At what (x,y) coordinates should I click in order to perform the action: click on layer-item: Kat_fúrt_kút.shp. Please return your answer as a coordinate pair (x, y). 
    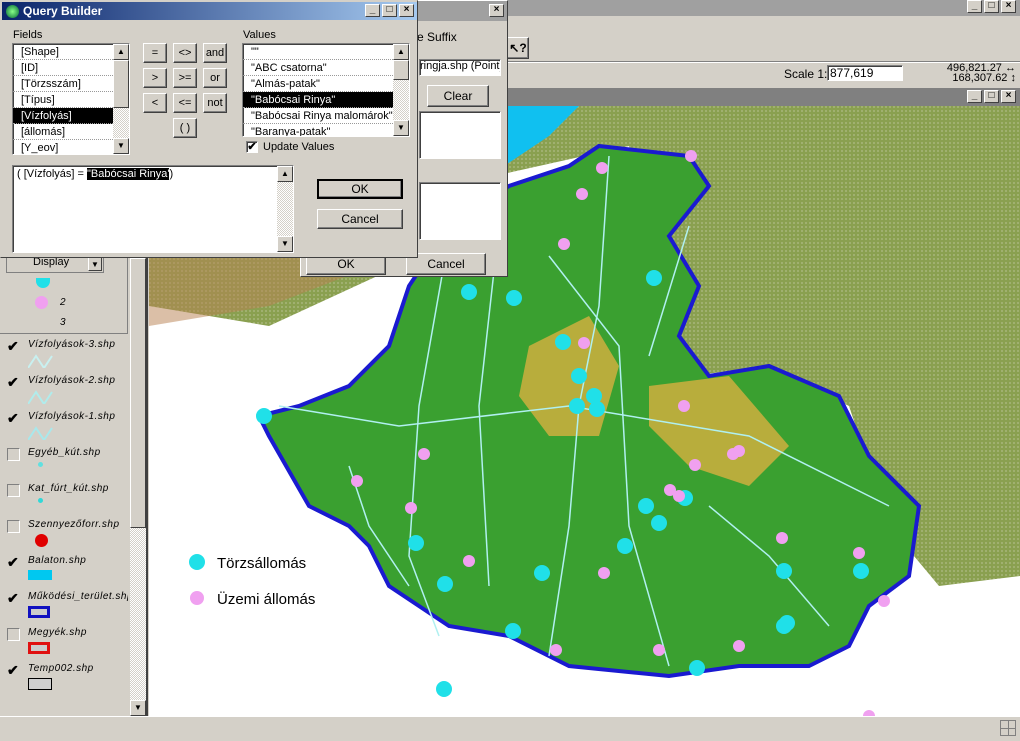
    Looking at the image, I should click on (64, 498).